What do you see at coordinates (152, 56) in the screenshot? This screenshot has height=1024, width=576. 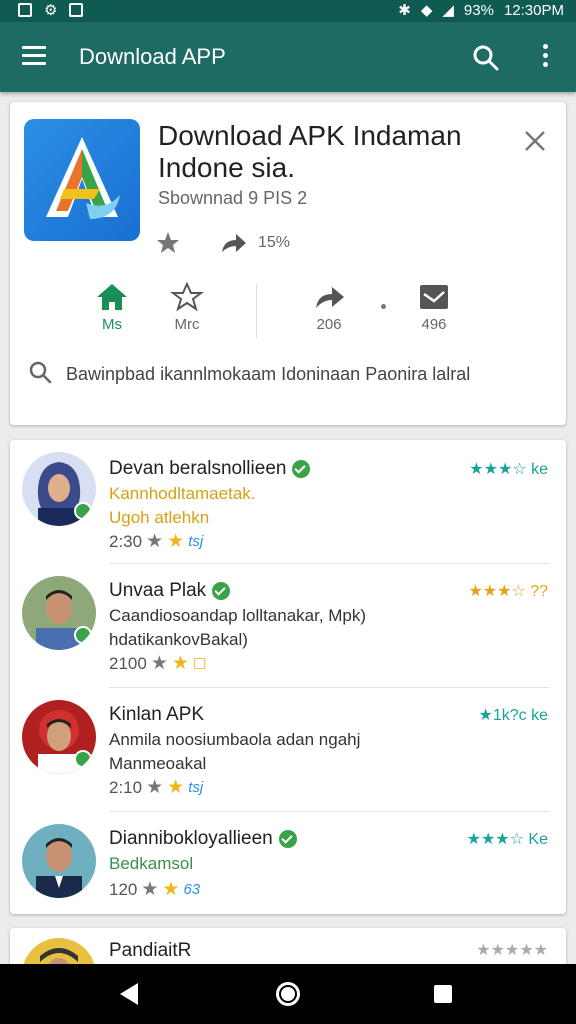 I see `app-bar-title: Download APP` at bounding box center [152, 56].